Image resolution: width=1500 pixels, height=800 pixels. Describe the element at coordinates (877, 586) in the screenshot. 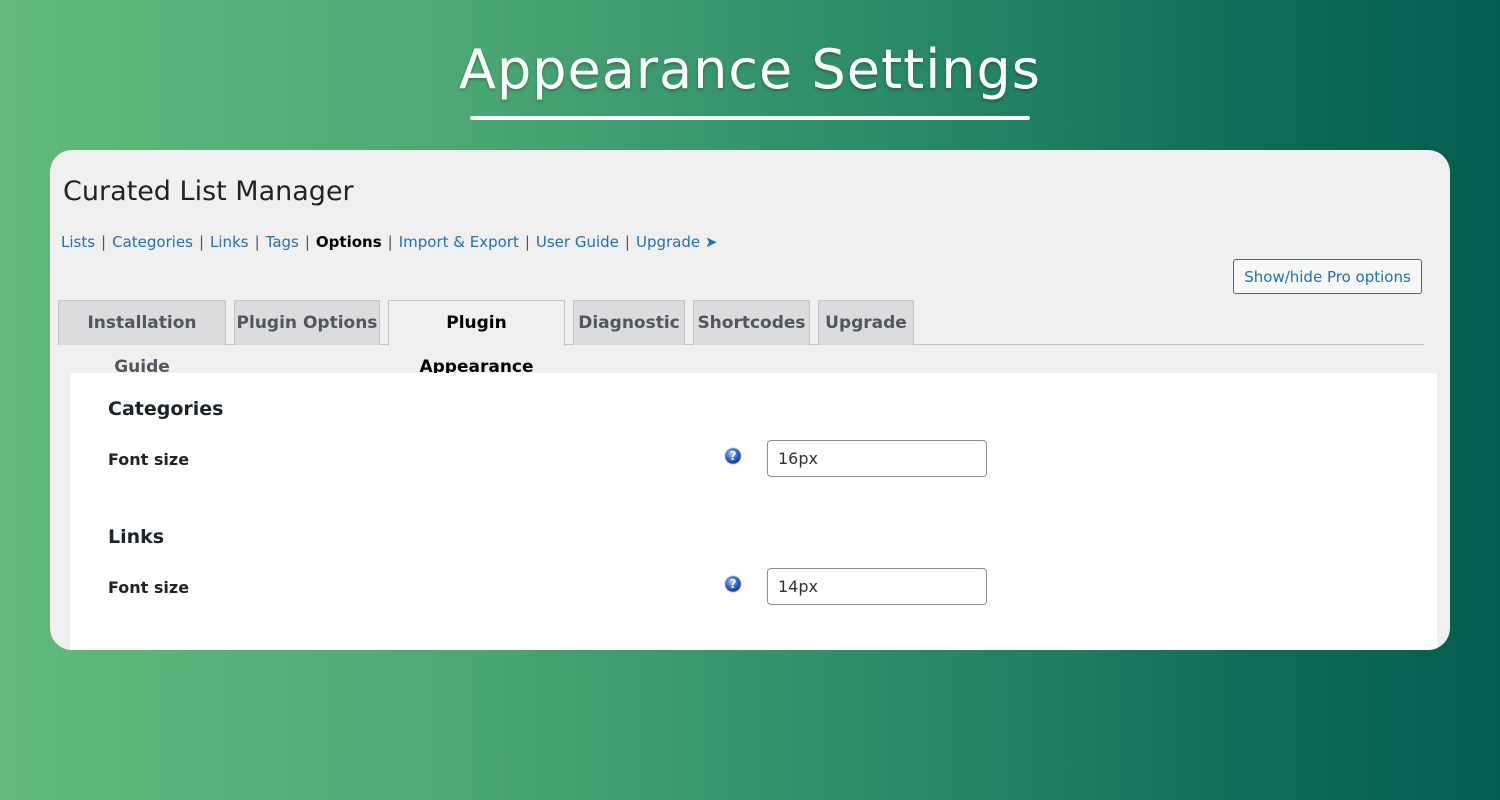

I see `links-font-size-input` at that location.